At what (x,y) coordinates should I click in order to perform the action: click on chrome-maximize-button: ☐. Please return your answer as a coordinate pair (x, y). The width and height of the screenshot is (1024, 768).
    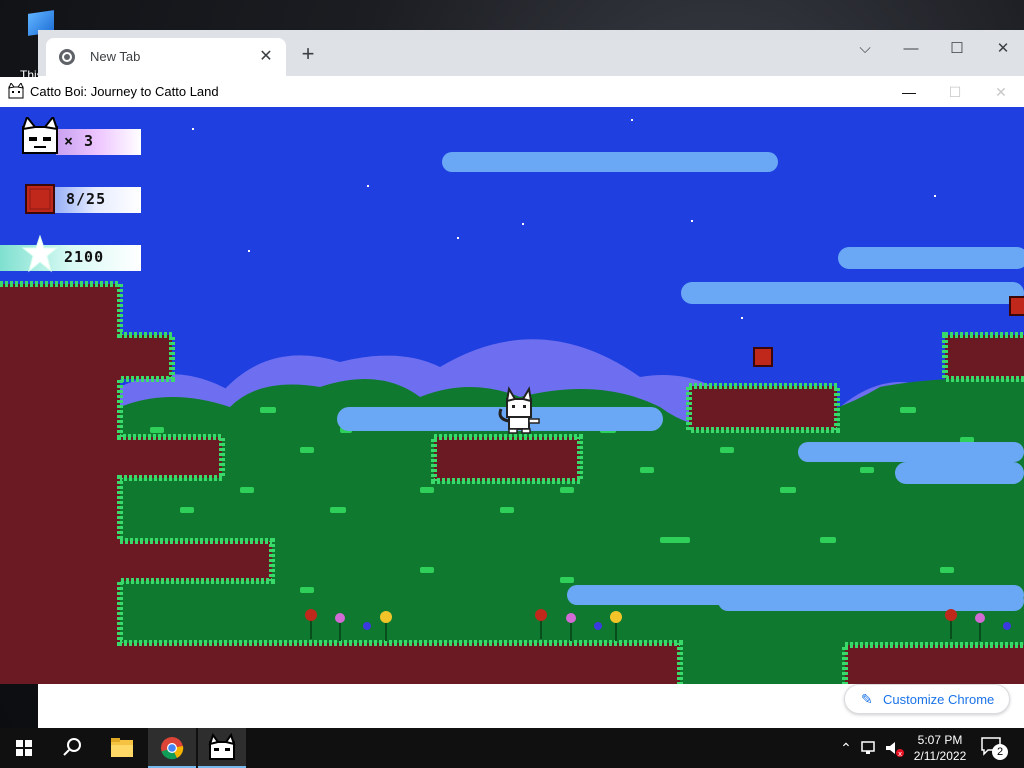
    Looking at the image, I should click on (957, 49).